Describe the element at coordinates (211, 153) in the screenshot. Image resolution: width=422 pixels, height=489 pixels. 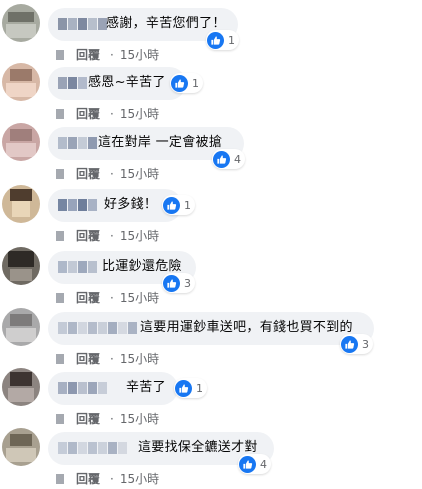
I see `comment-item: 這在對岸 一定會被搶 4 回覆 · 15小時` at that location.